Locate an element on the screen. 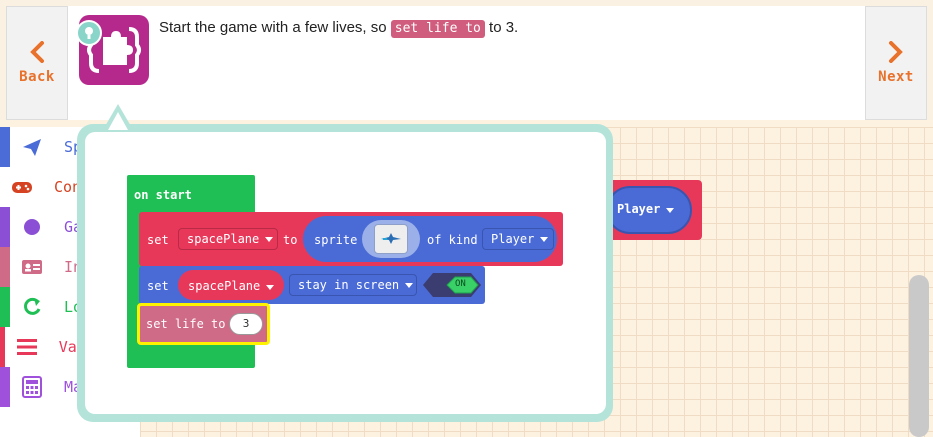  back-button: Back is located at coordinates (37, 63).